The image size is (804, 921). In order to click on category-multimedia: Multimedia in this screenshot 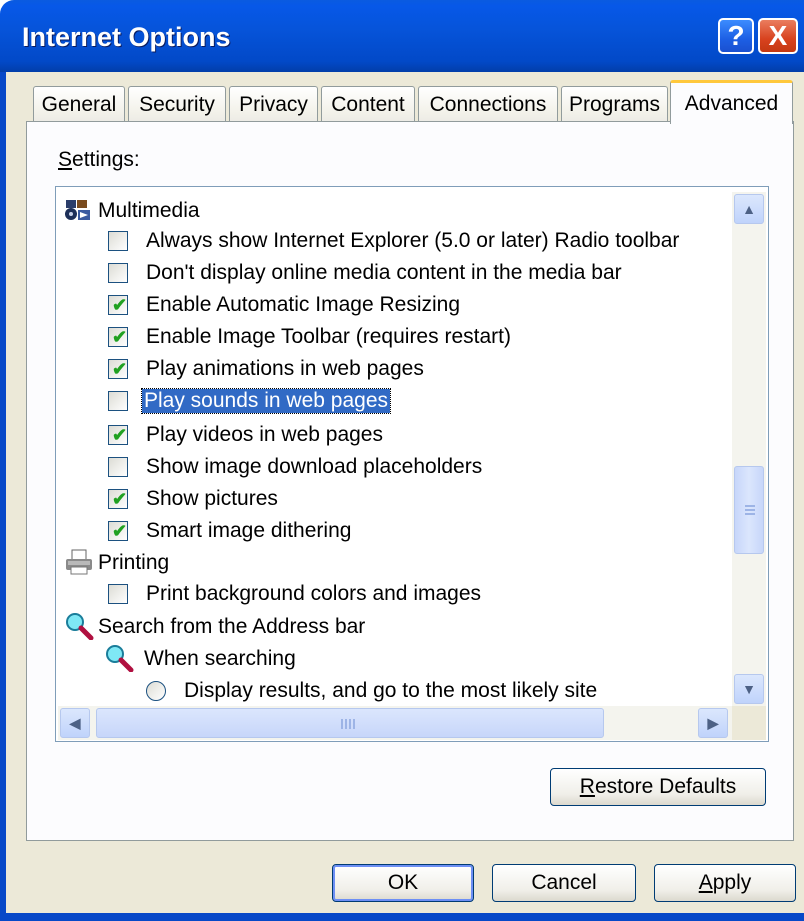, I will do `click(149, 211)`.